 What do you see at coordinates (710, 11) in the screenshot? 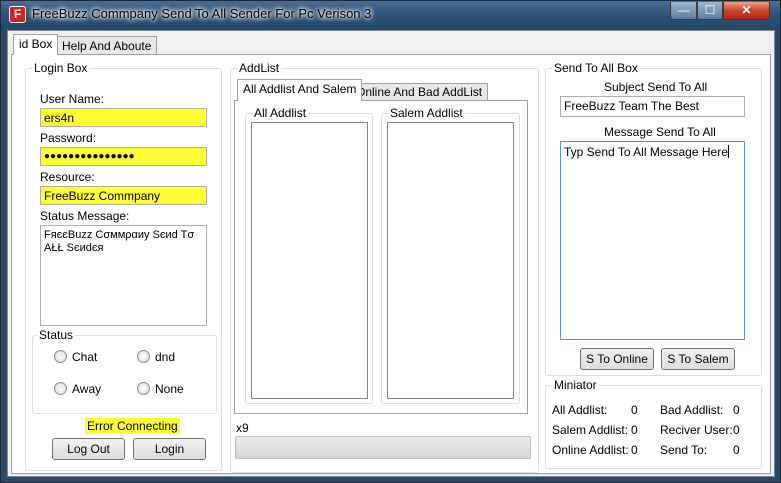
I see `maximize-button: ☐` at bounding box center [710, 11].